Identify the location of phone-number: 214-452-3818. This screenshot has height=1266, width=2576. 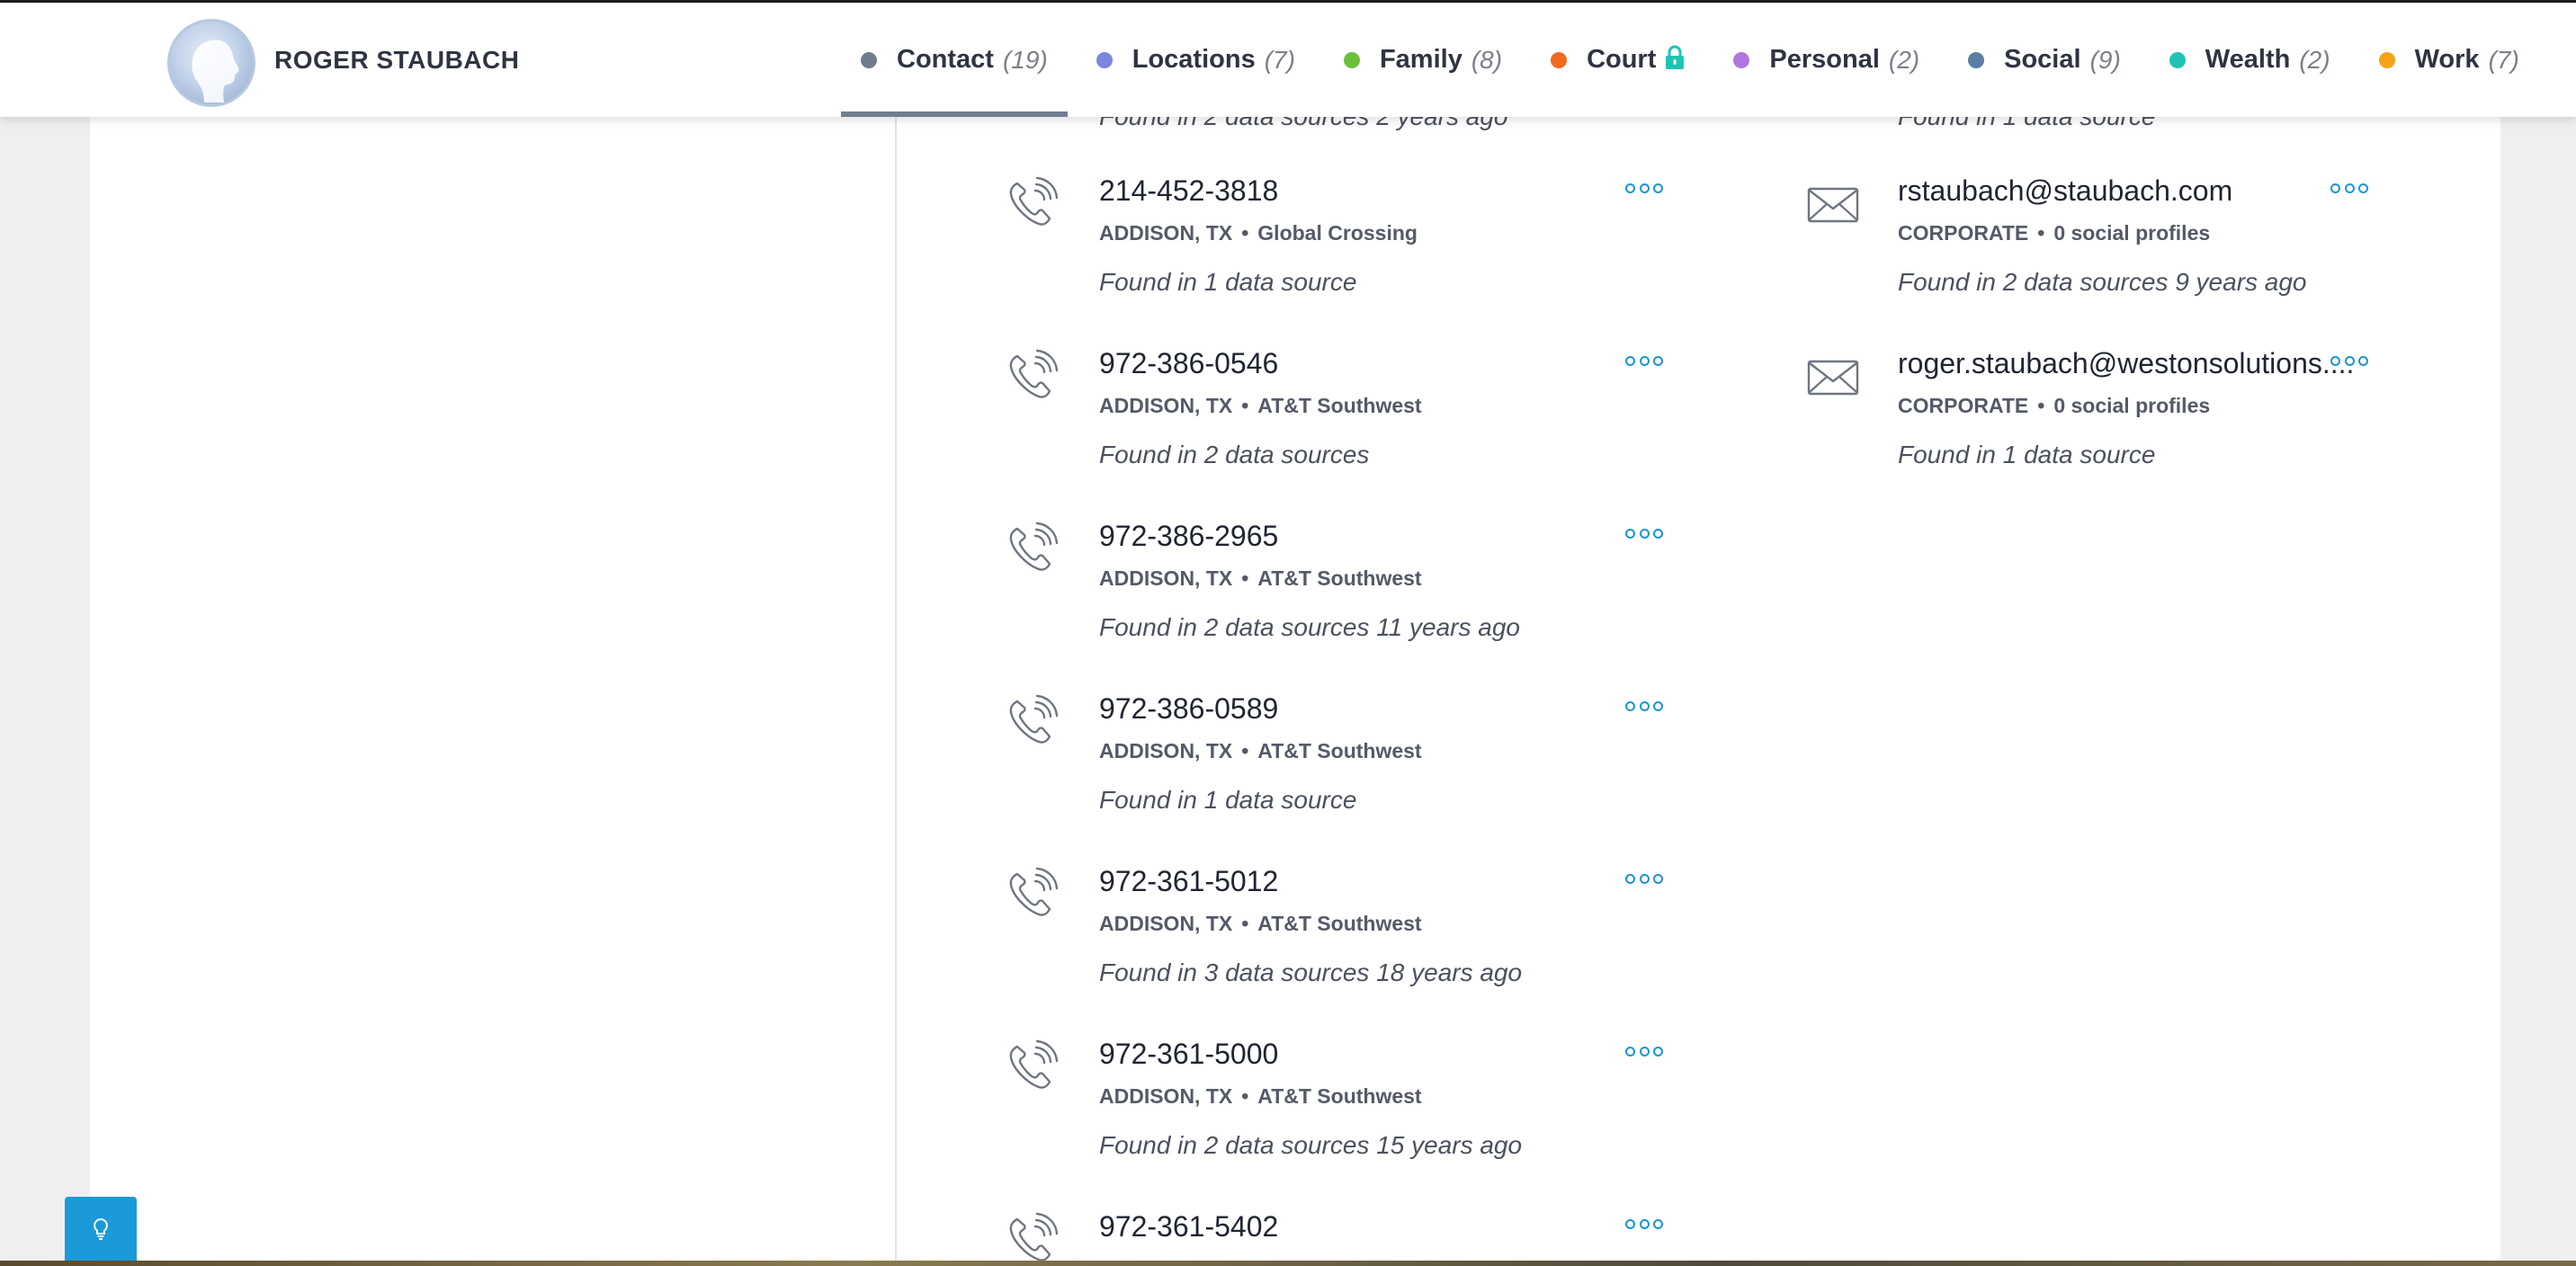
(1189, 190).